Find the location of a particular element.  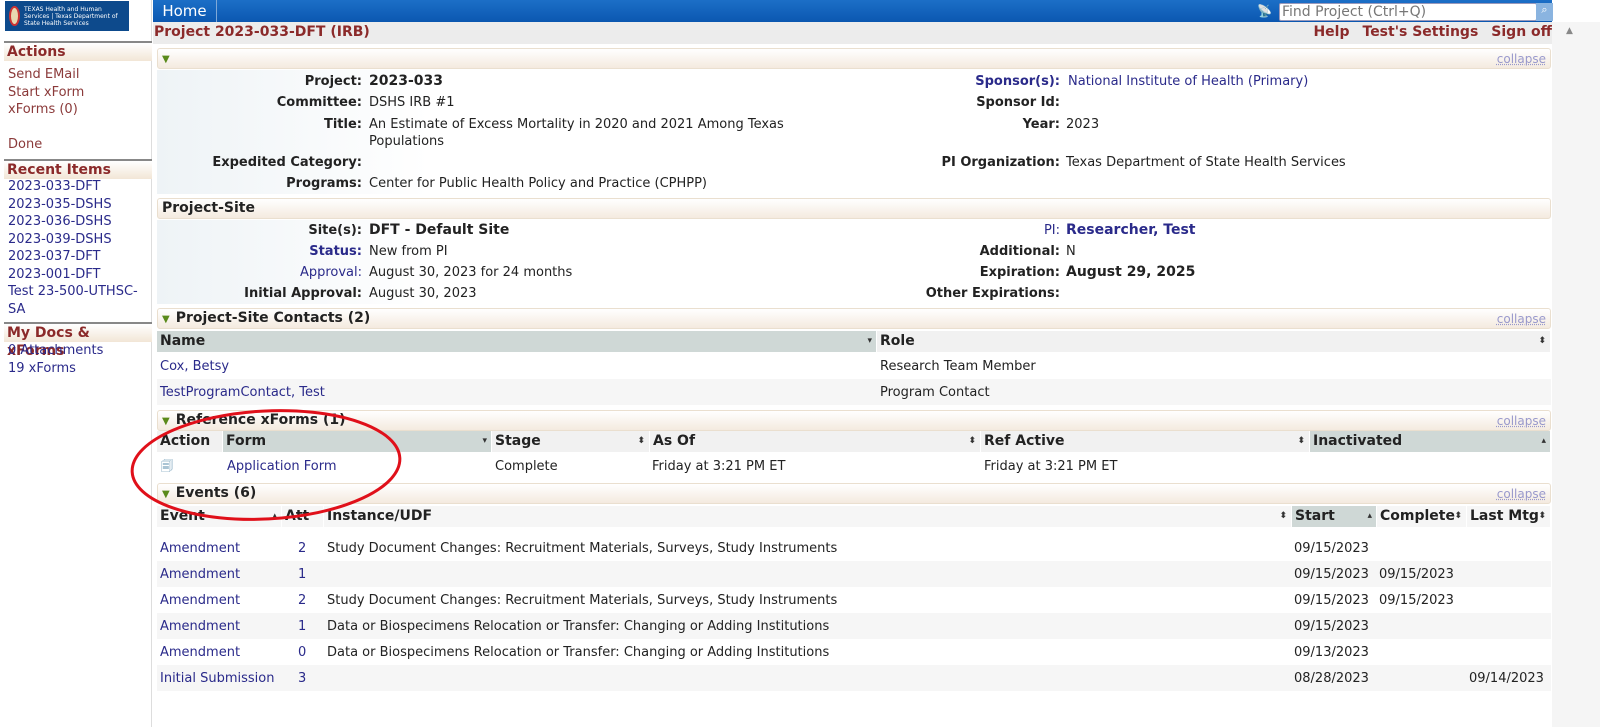

recent-item: 2023-036-DSHS is located at coordinates (78, 222).